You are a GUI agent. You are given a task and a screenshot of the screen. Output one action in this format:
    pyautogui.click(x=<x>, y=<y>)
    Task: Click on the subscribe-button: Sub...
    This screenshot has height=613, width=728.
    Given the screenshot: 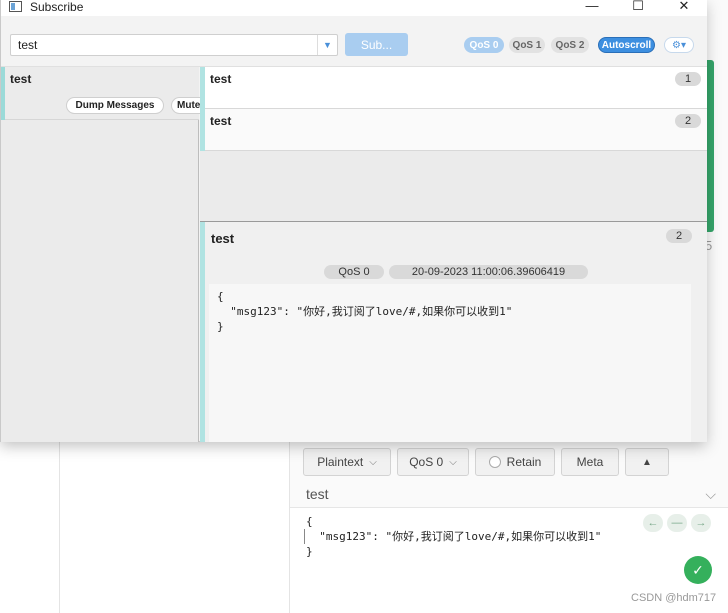 What is the action you would take?
    pyautogui.click(x=376, y=44)
    